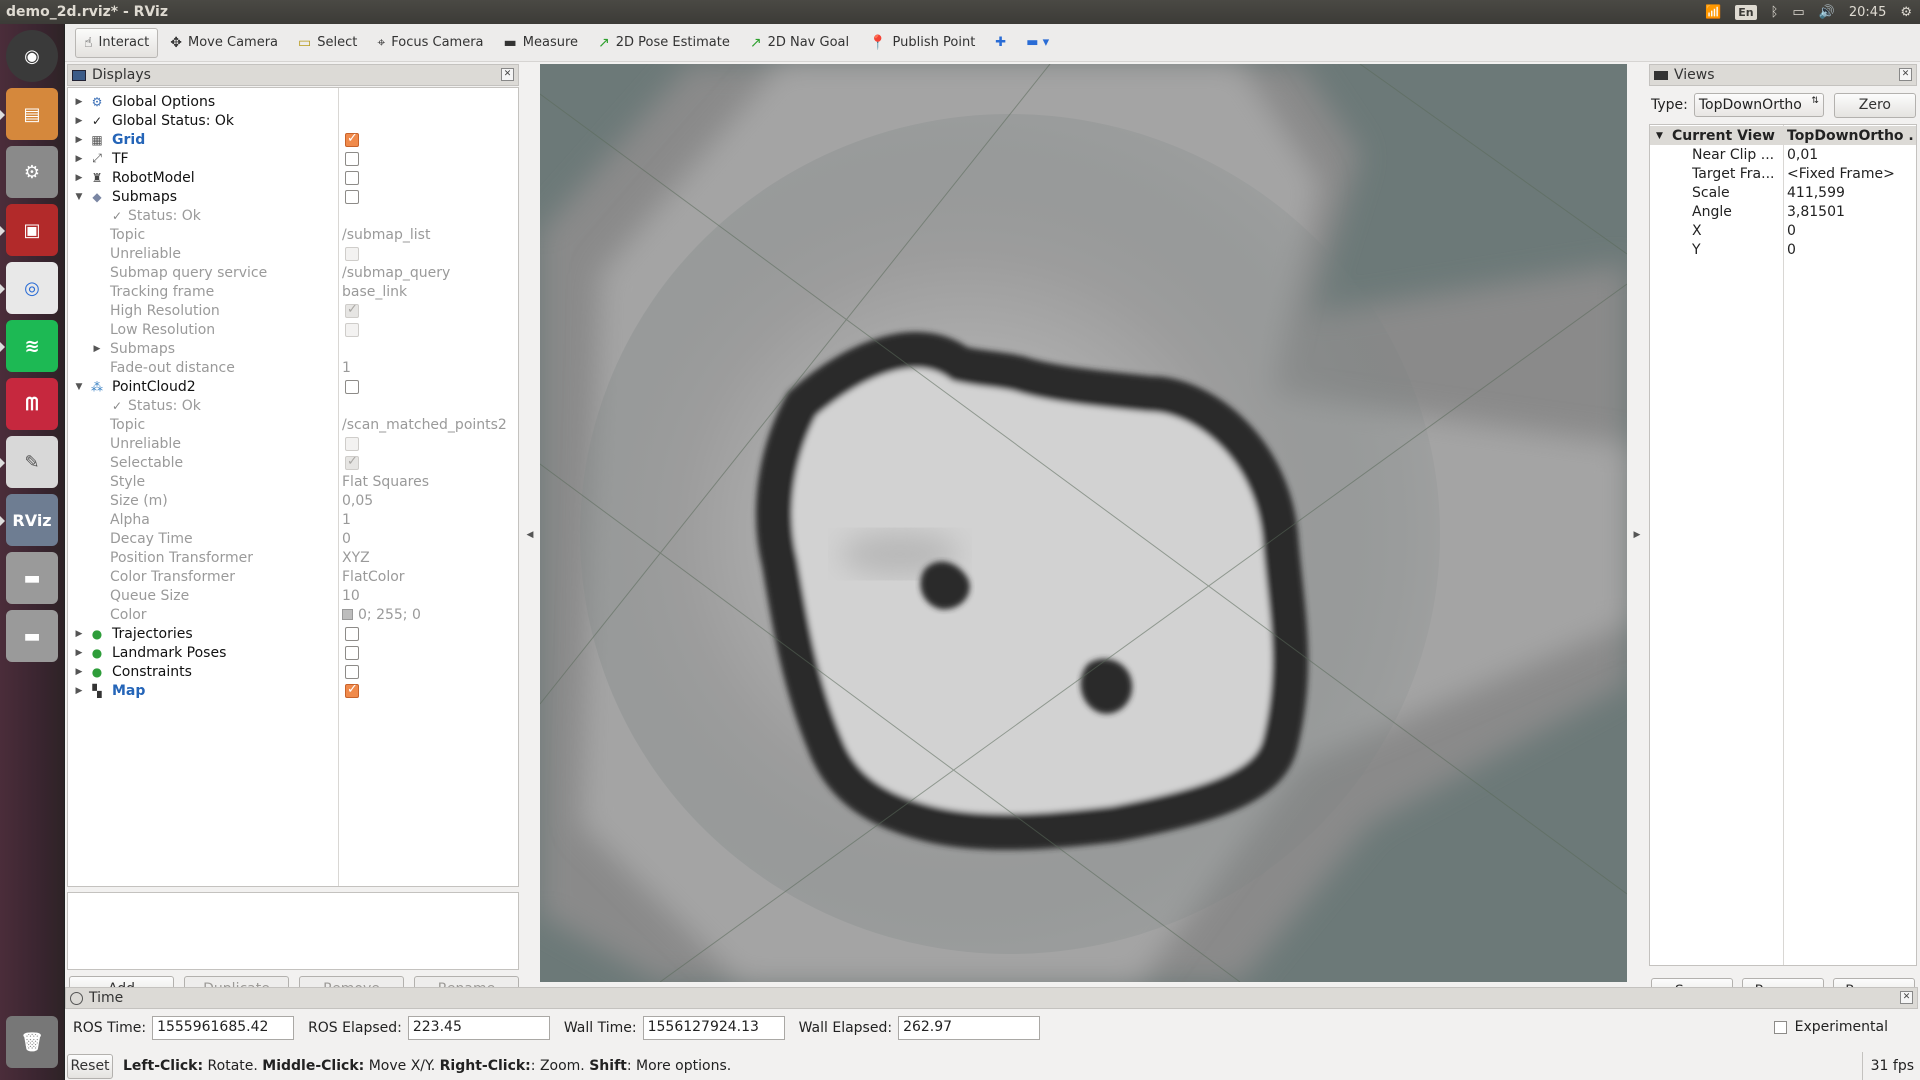 The height and width of the screenshot is (1080, 1920). I want to click on property-value: 0; 255; 0, so click(381, 615).